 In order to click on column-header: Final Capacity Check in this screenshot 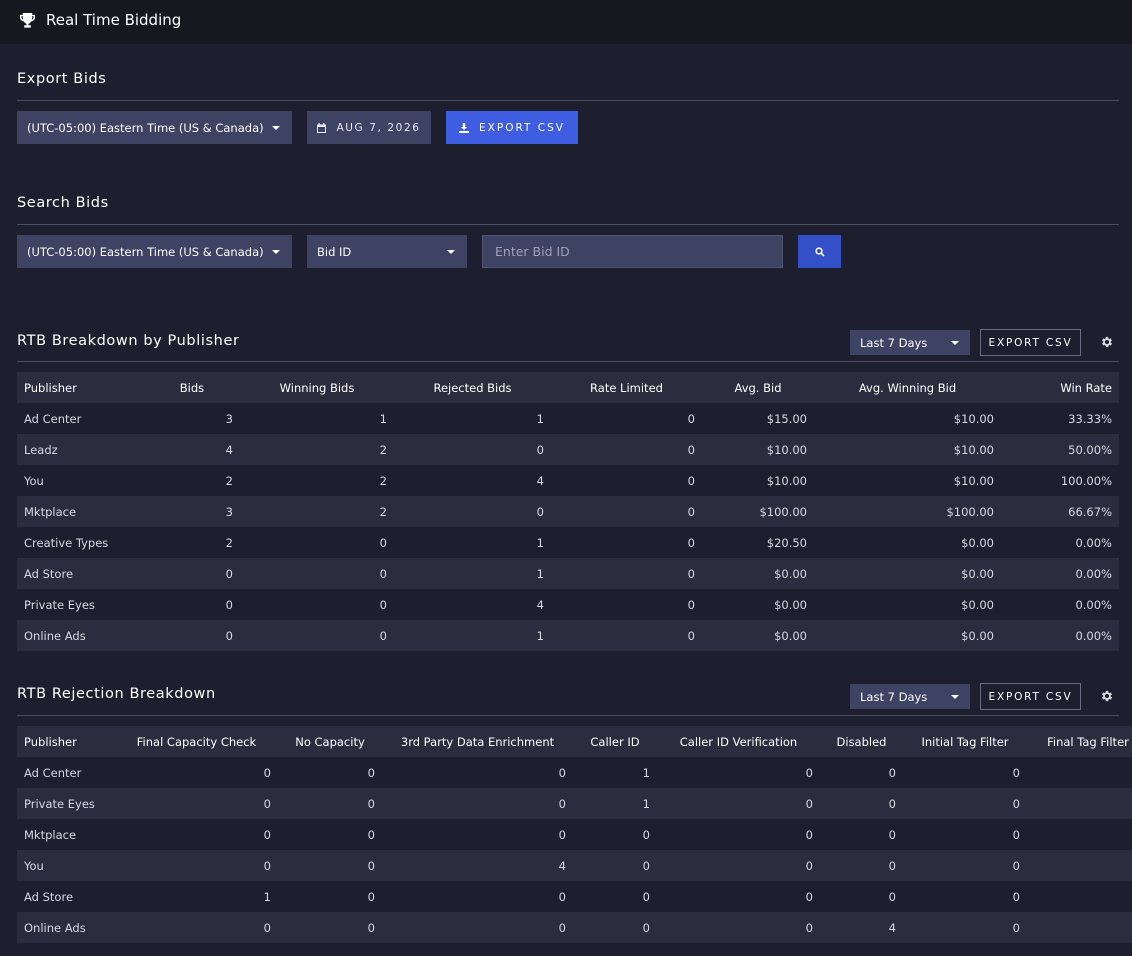, I will do `click(196, 741)`.